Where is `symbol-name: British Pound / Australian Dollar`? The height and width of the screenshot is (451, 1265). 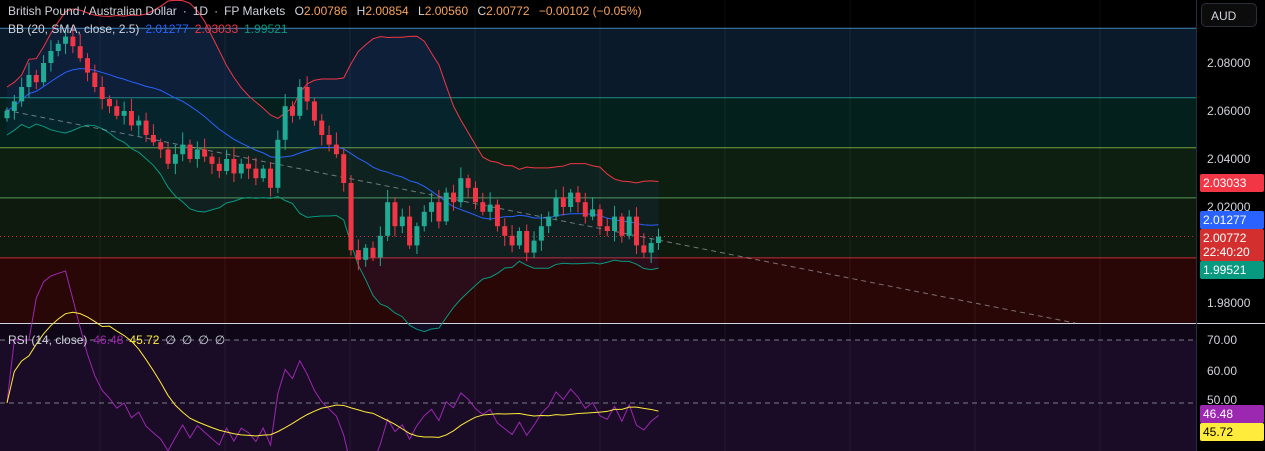 symbol-name: British Pound / Australian Dollar is located at coordinates (92, 11).